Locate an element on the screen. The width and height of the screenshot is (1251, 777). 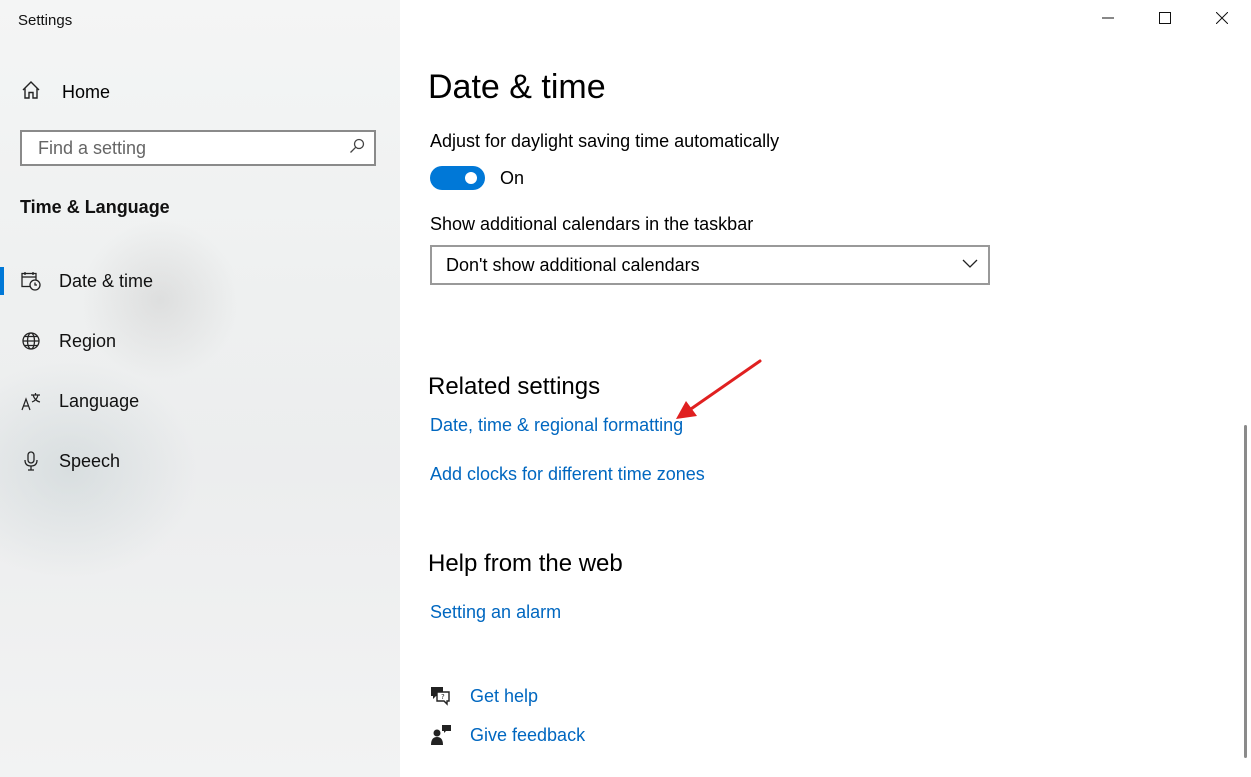
sidebar-item-language: Language is located at coordinates (200, 401).